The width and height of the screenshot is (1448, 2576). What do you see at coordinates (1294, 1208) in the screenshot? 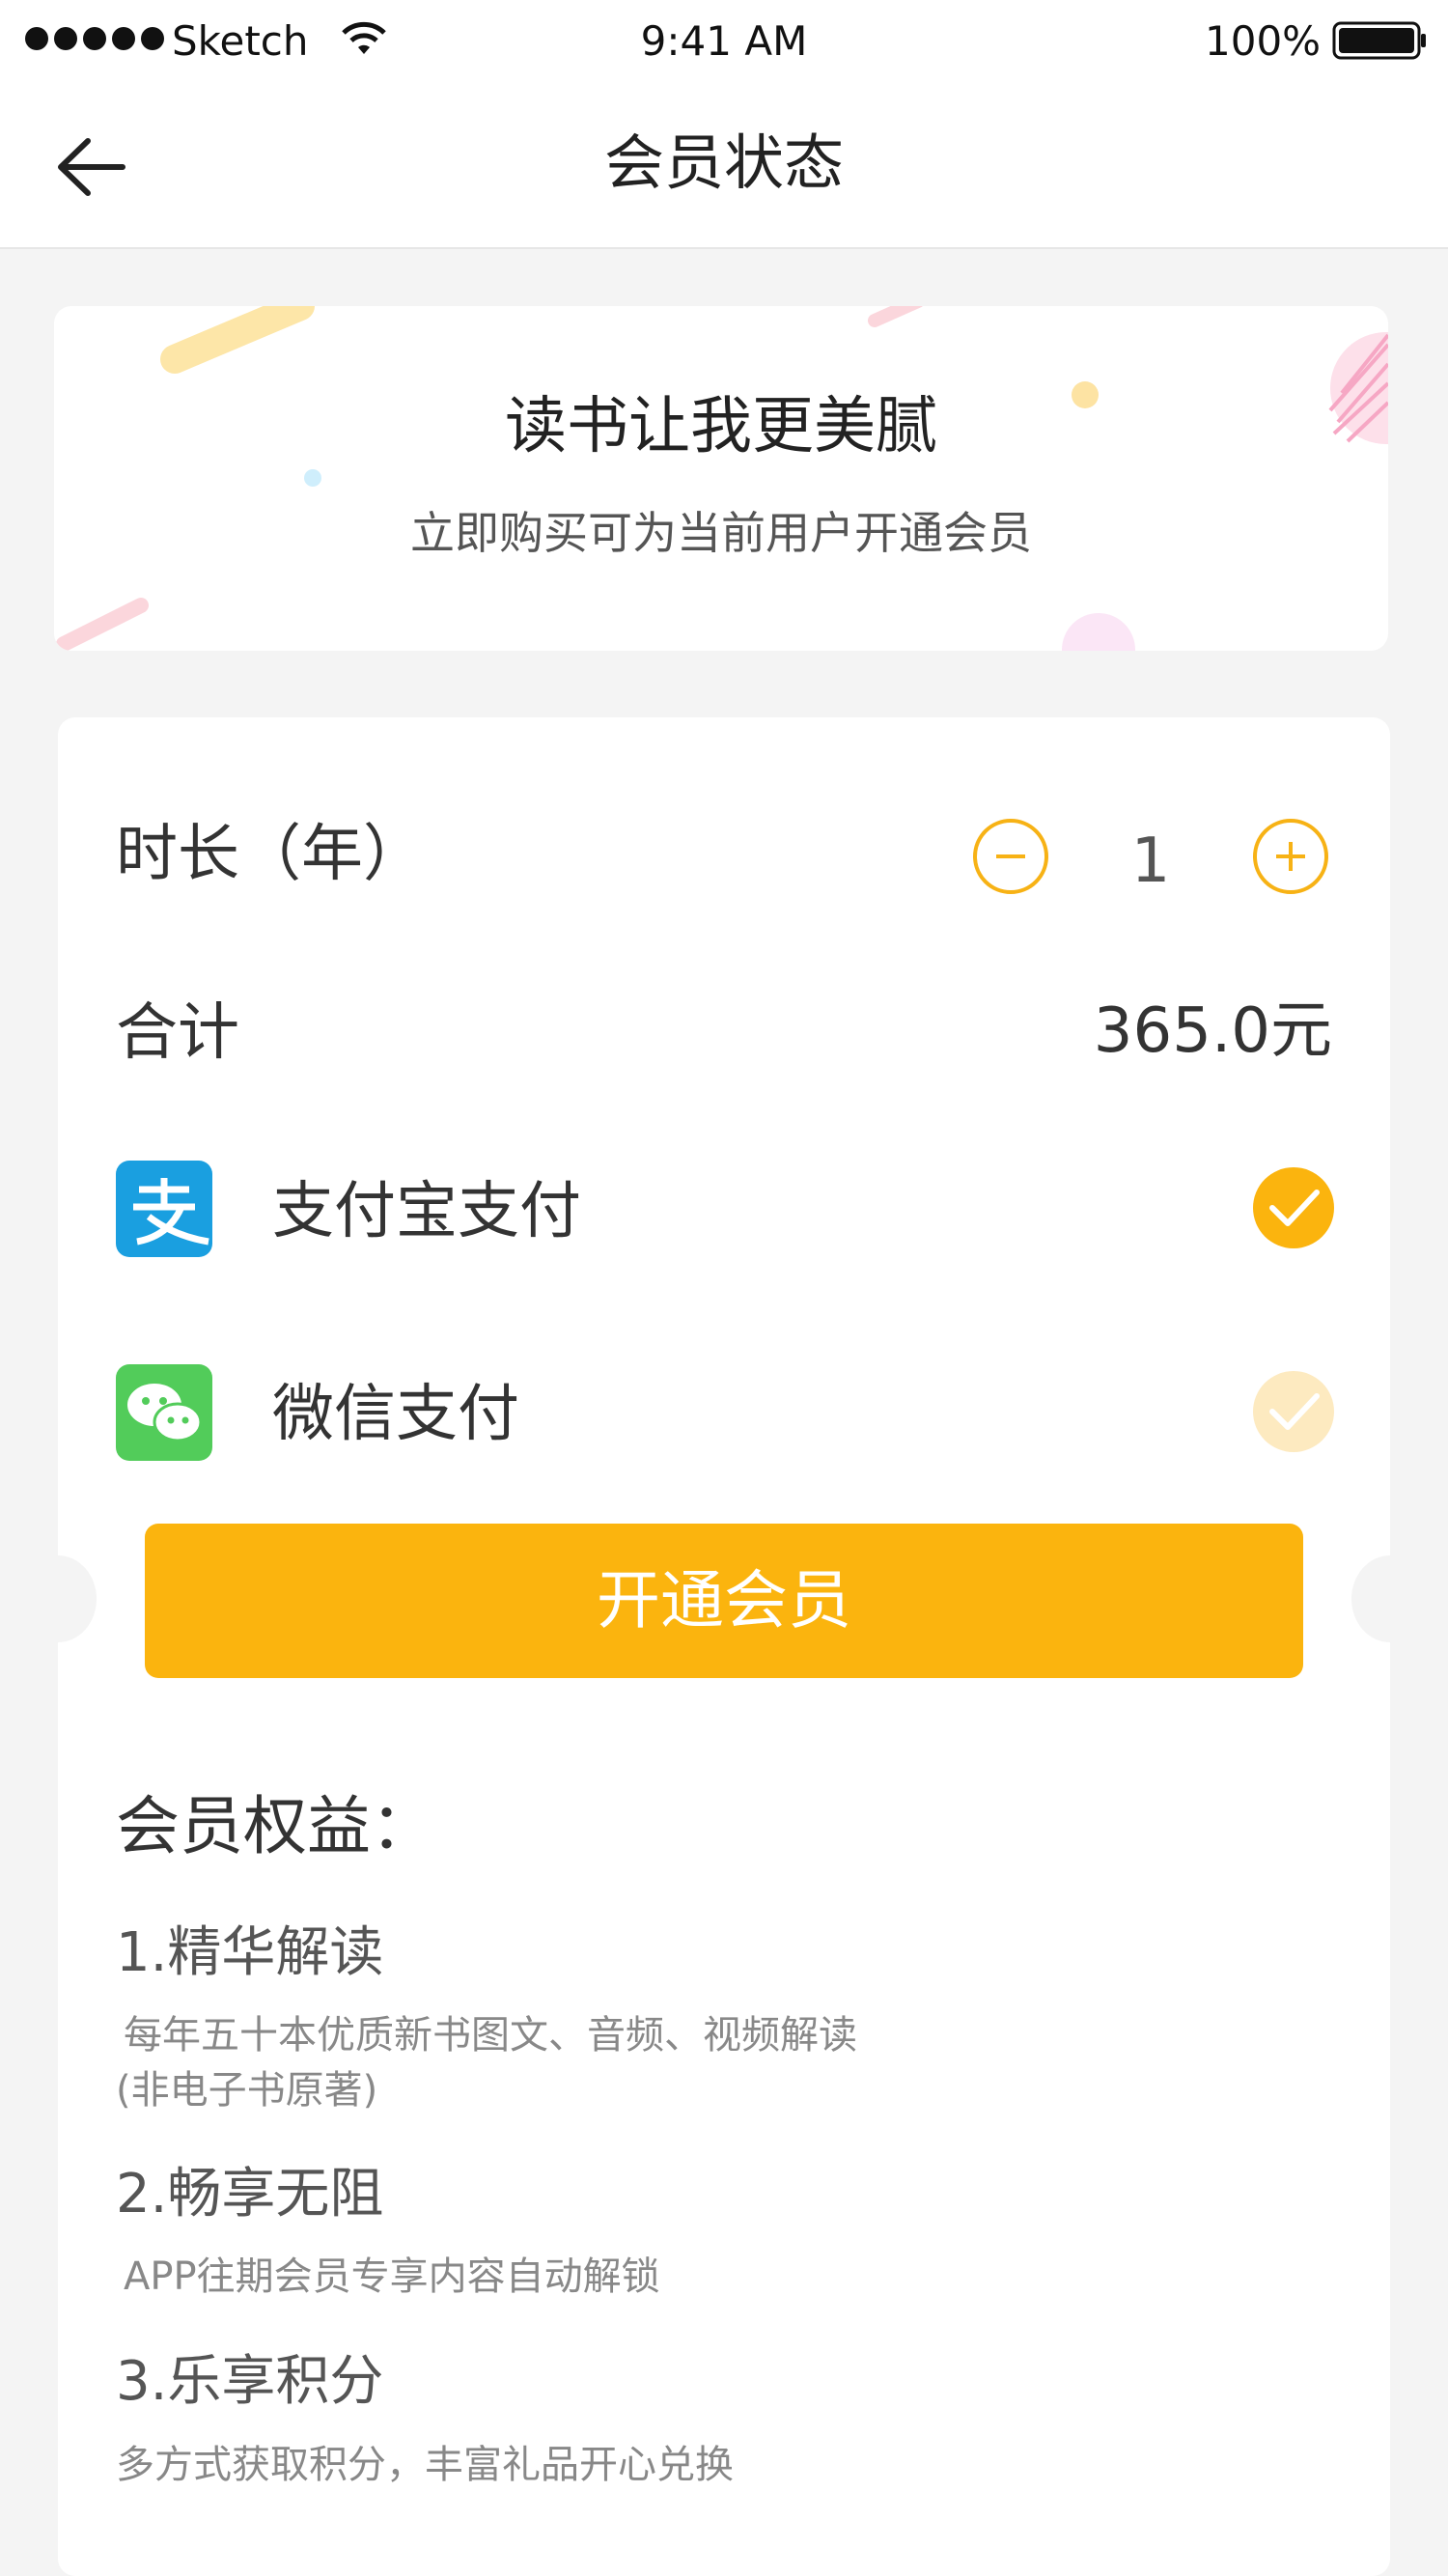
I see `check-selected-icon` at bounding box center [1294, 1208].